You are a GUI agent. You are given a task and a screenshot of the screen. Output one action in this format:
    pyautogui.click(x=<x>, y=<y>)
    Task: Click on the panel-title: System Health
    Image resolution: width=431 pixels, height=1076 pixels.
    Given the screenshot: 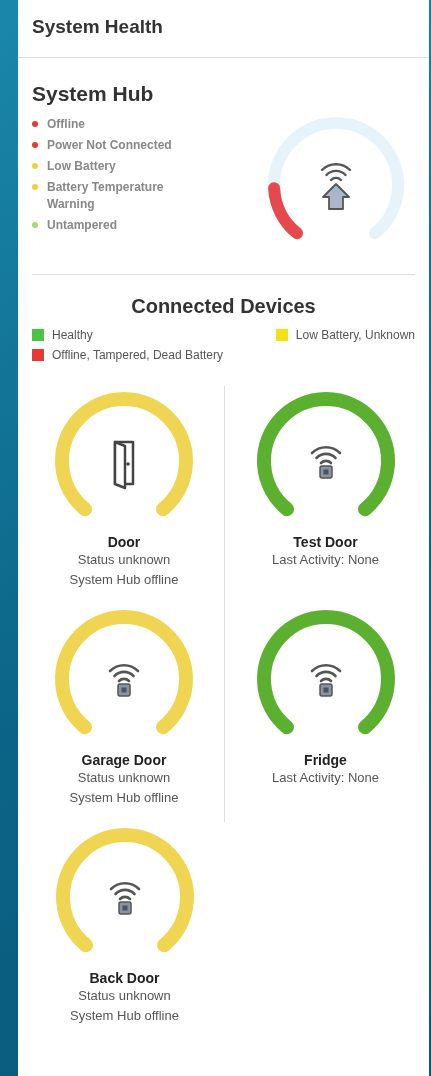 What is the action you would take?
    pyautogui.click(x=97, y=26)
    